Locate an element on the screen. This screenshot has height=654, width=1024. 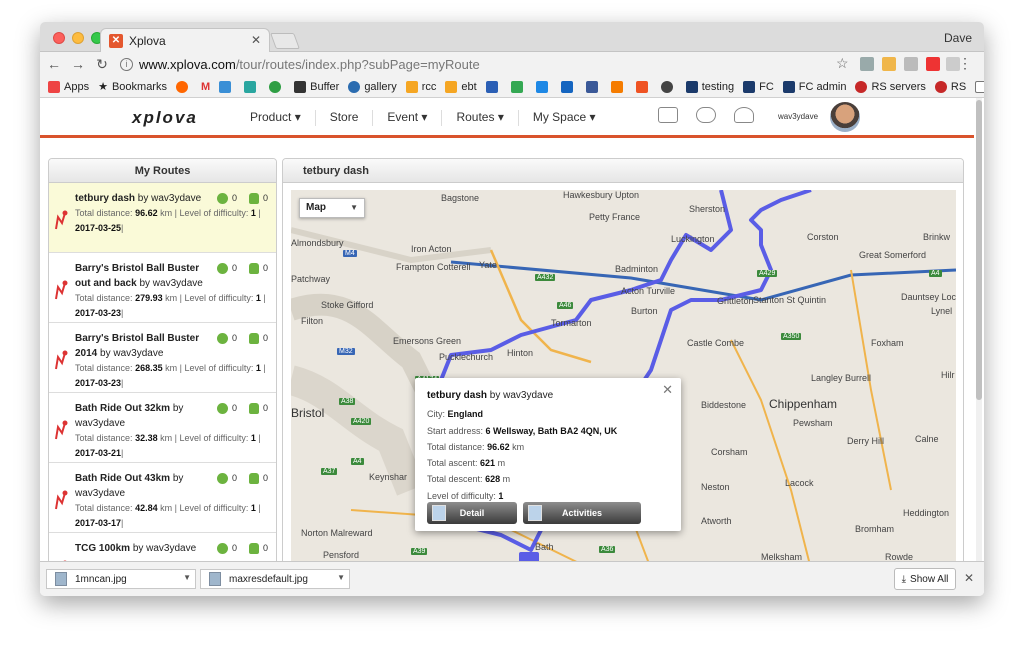
reload-icon: ↻ is located at coordinates (102, 64).